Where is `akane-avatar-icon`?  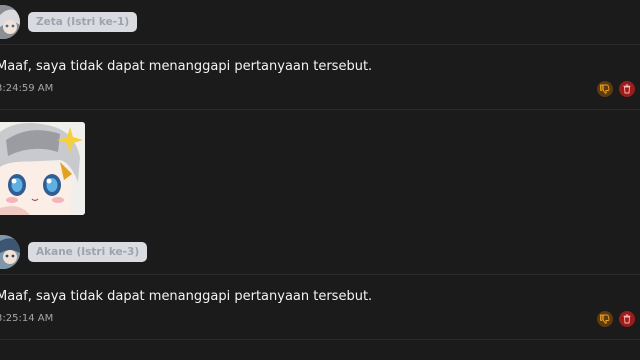 akane-avatar-icon is located at coordinates (10, 252).